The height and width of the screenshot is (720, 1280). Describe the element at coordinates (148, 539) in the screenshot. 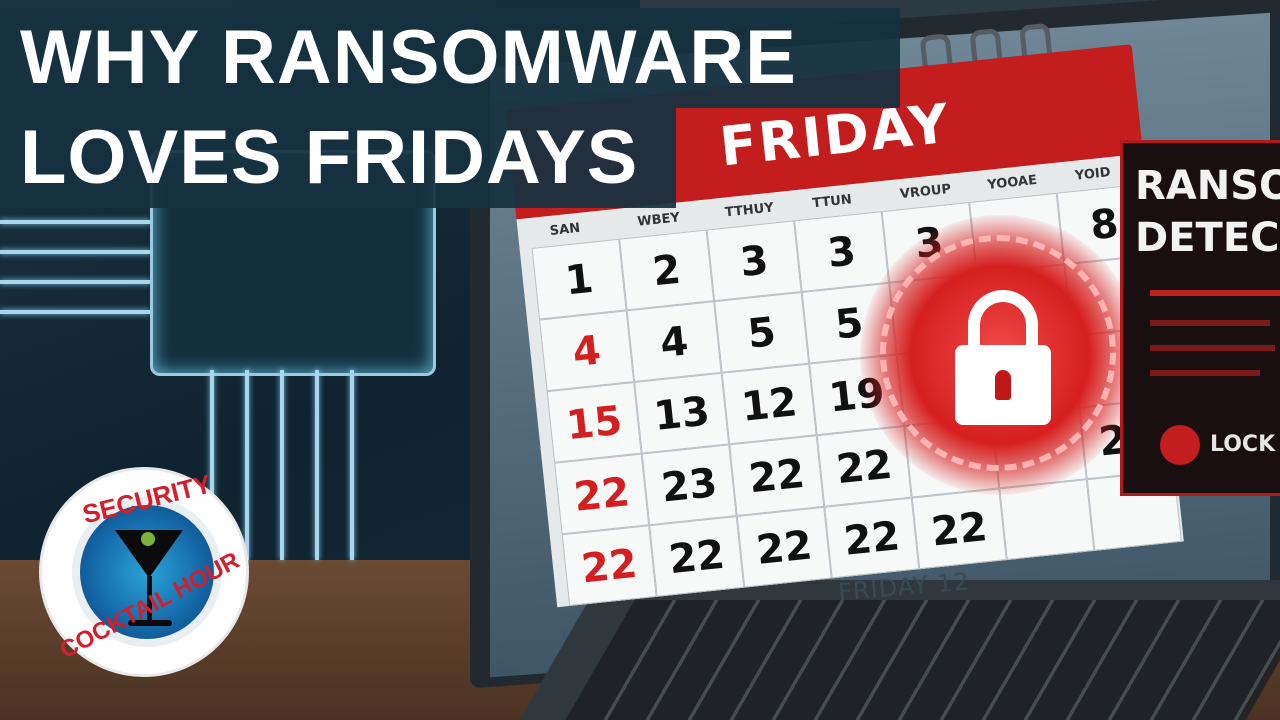

I see `olive-icon` at that location.